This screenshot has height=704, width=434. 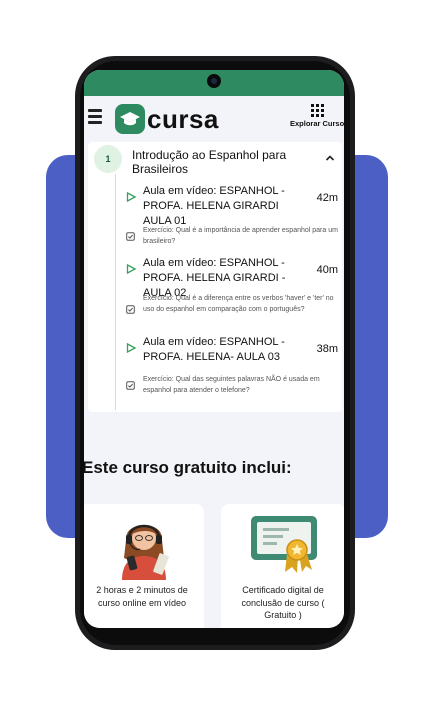 What do you see at coordinates (330, 158) in the screenshot?
I see `chevron-up-icon` at bounding box center [330, 158].